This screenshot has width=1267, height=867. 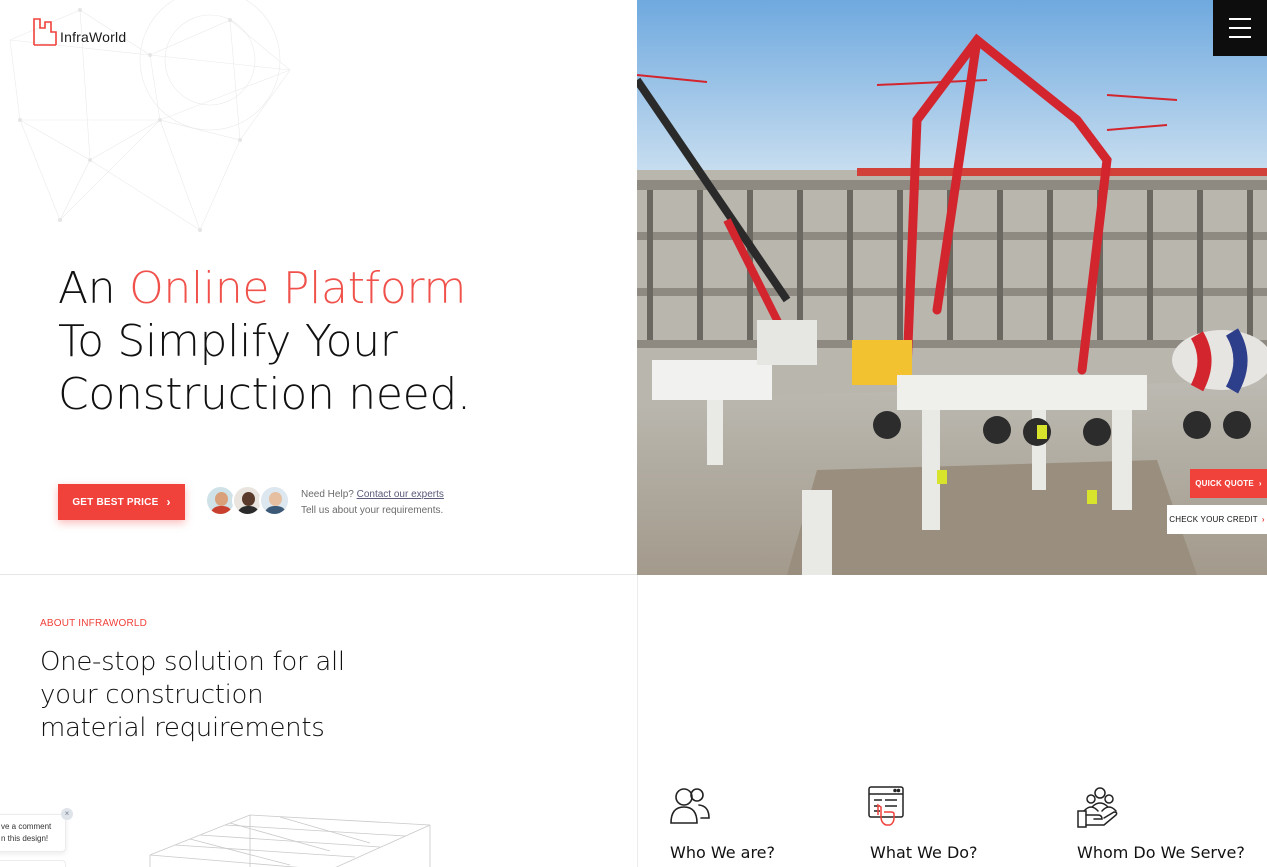 What do you see at coordinates (93, 37) in the screenshot?
I see `brand-name: InfraWorld` at bounding box center [93, 37].